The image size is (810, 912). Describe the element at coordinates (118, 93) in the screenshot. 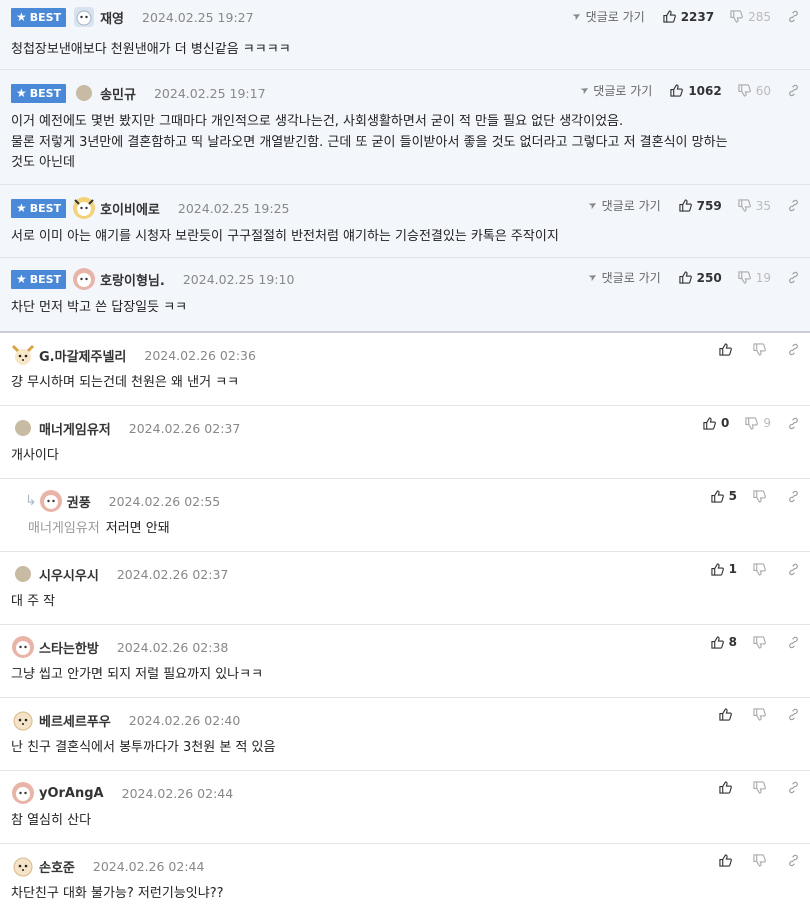

I see `nickname: 송민규` at that location.